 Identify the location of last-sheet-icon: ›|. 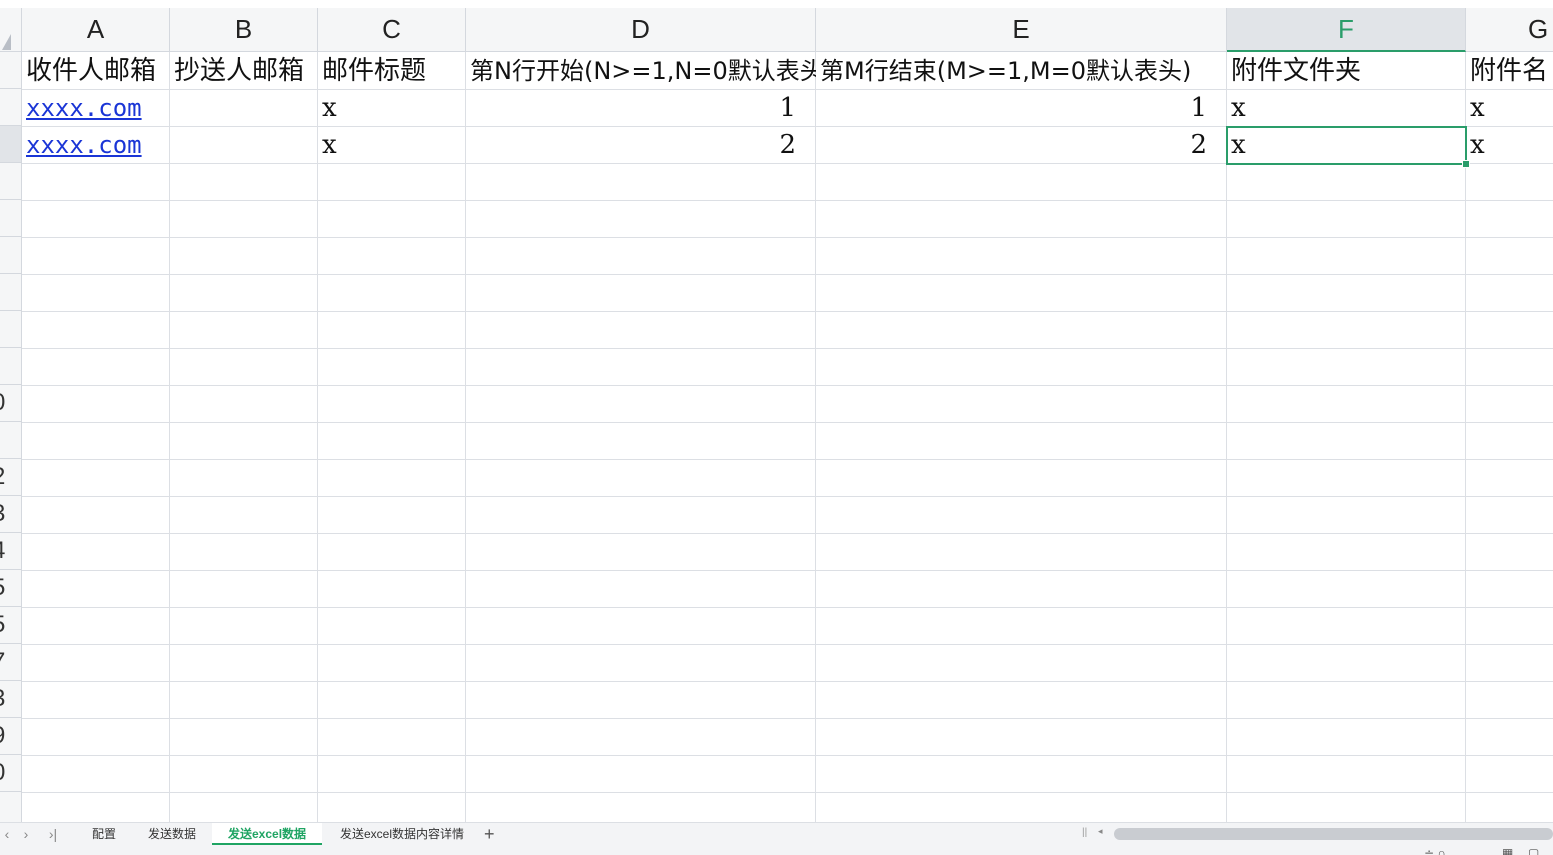
(53, 834).